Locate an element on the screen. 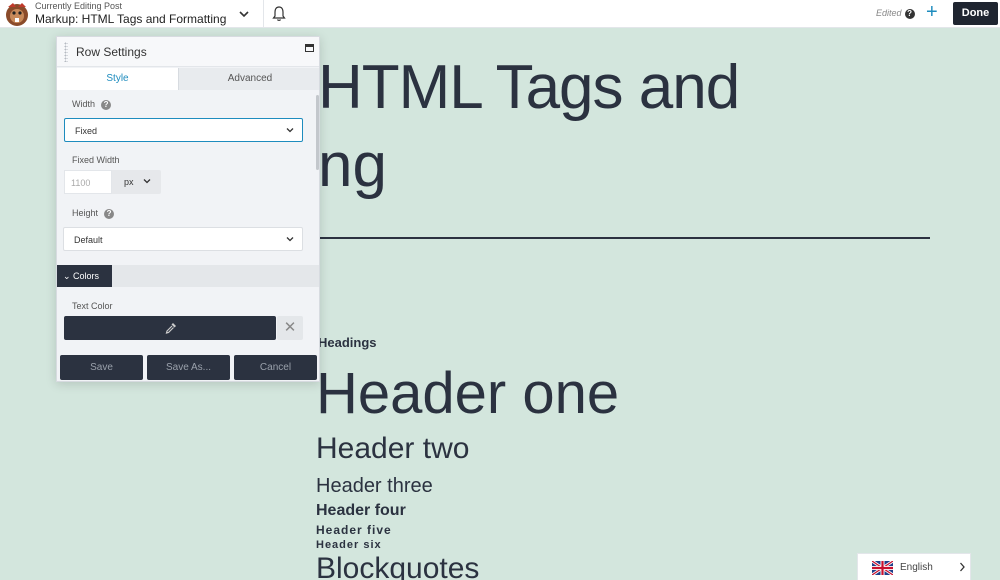 The width and height of the screenshot is (1000, 580). height-select-value: Default is located at coordinates (88, 240).